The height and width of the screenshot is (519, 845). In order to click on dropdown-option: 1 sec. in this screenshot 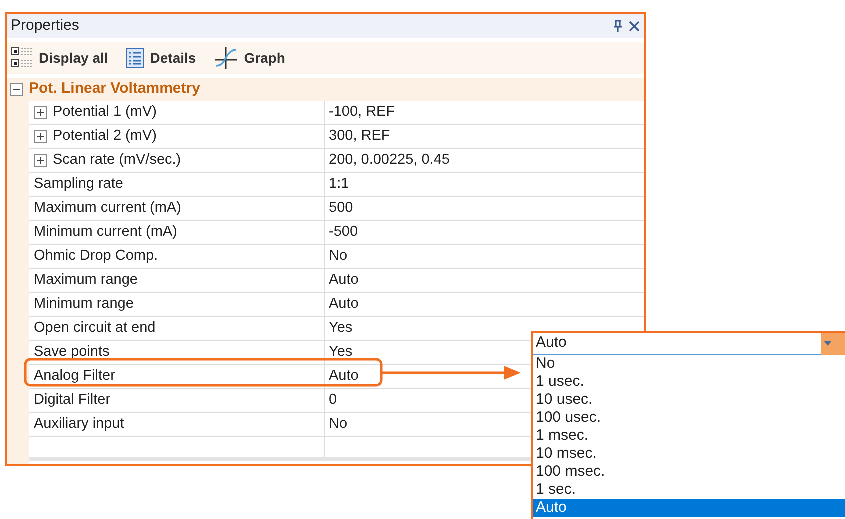, I will do `click(689, 490)`.